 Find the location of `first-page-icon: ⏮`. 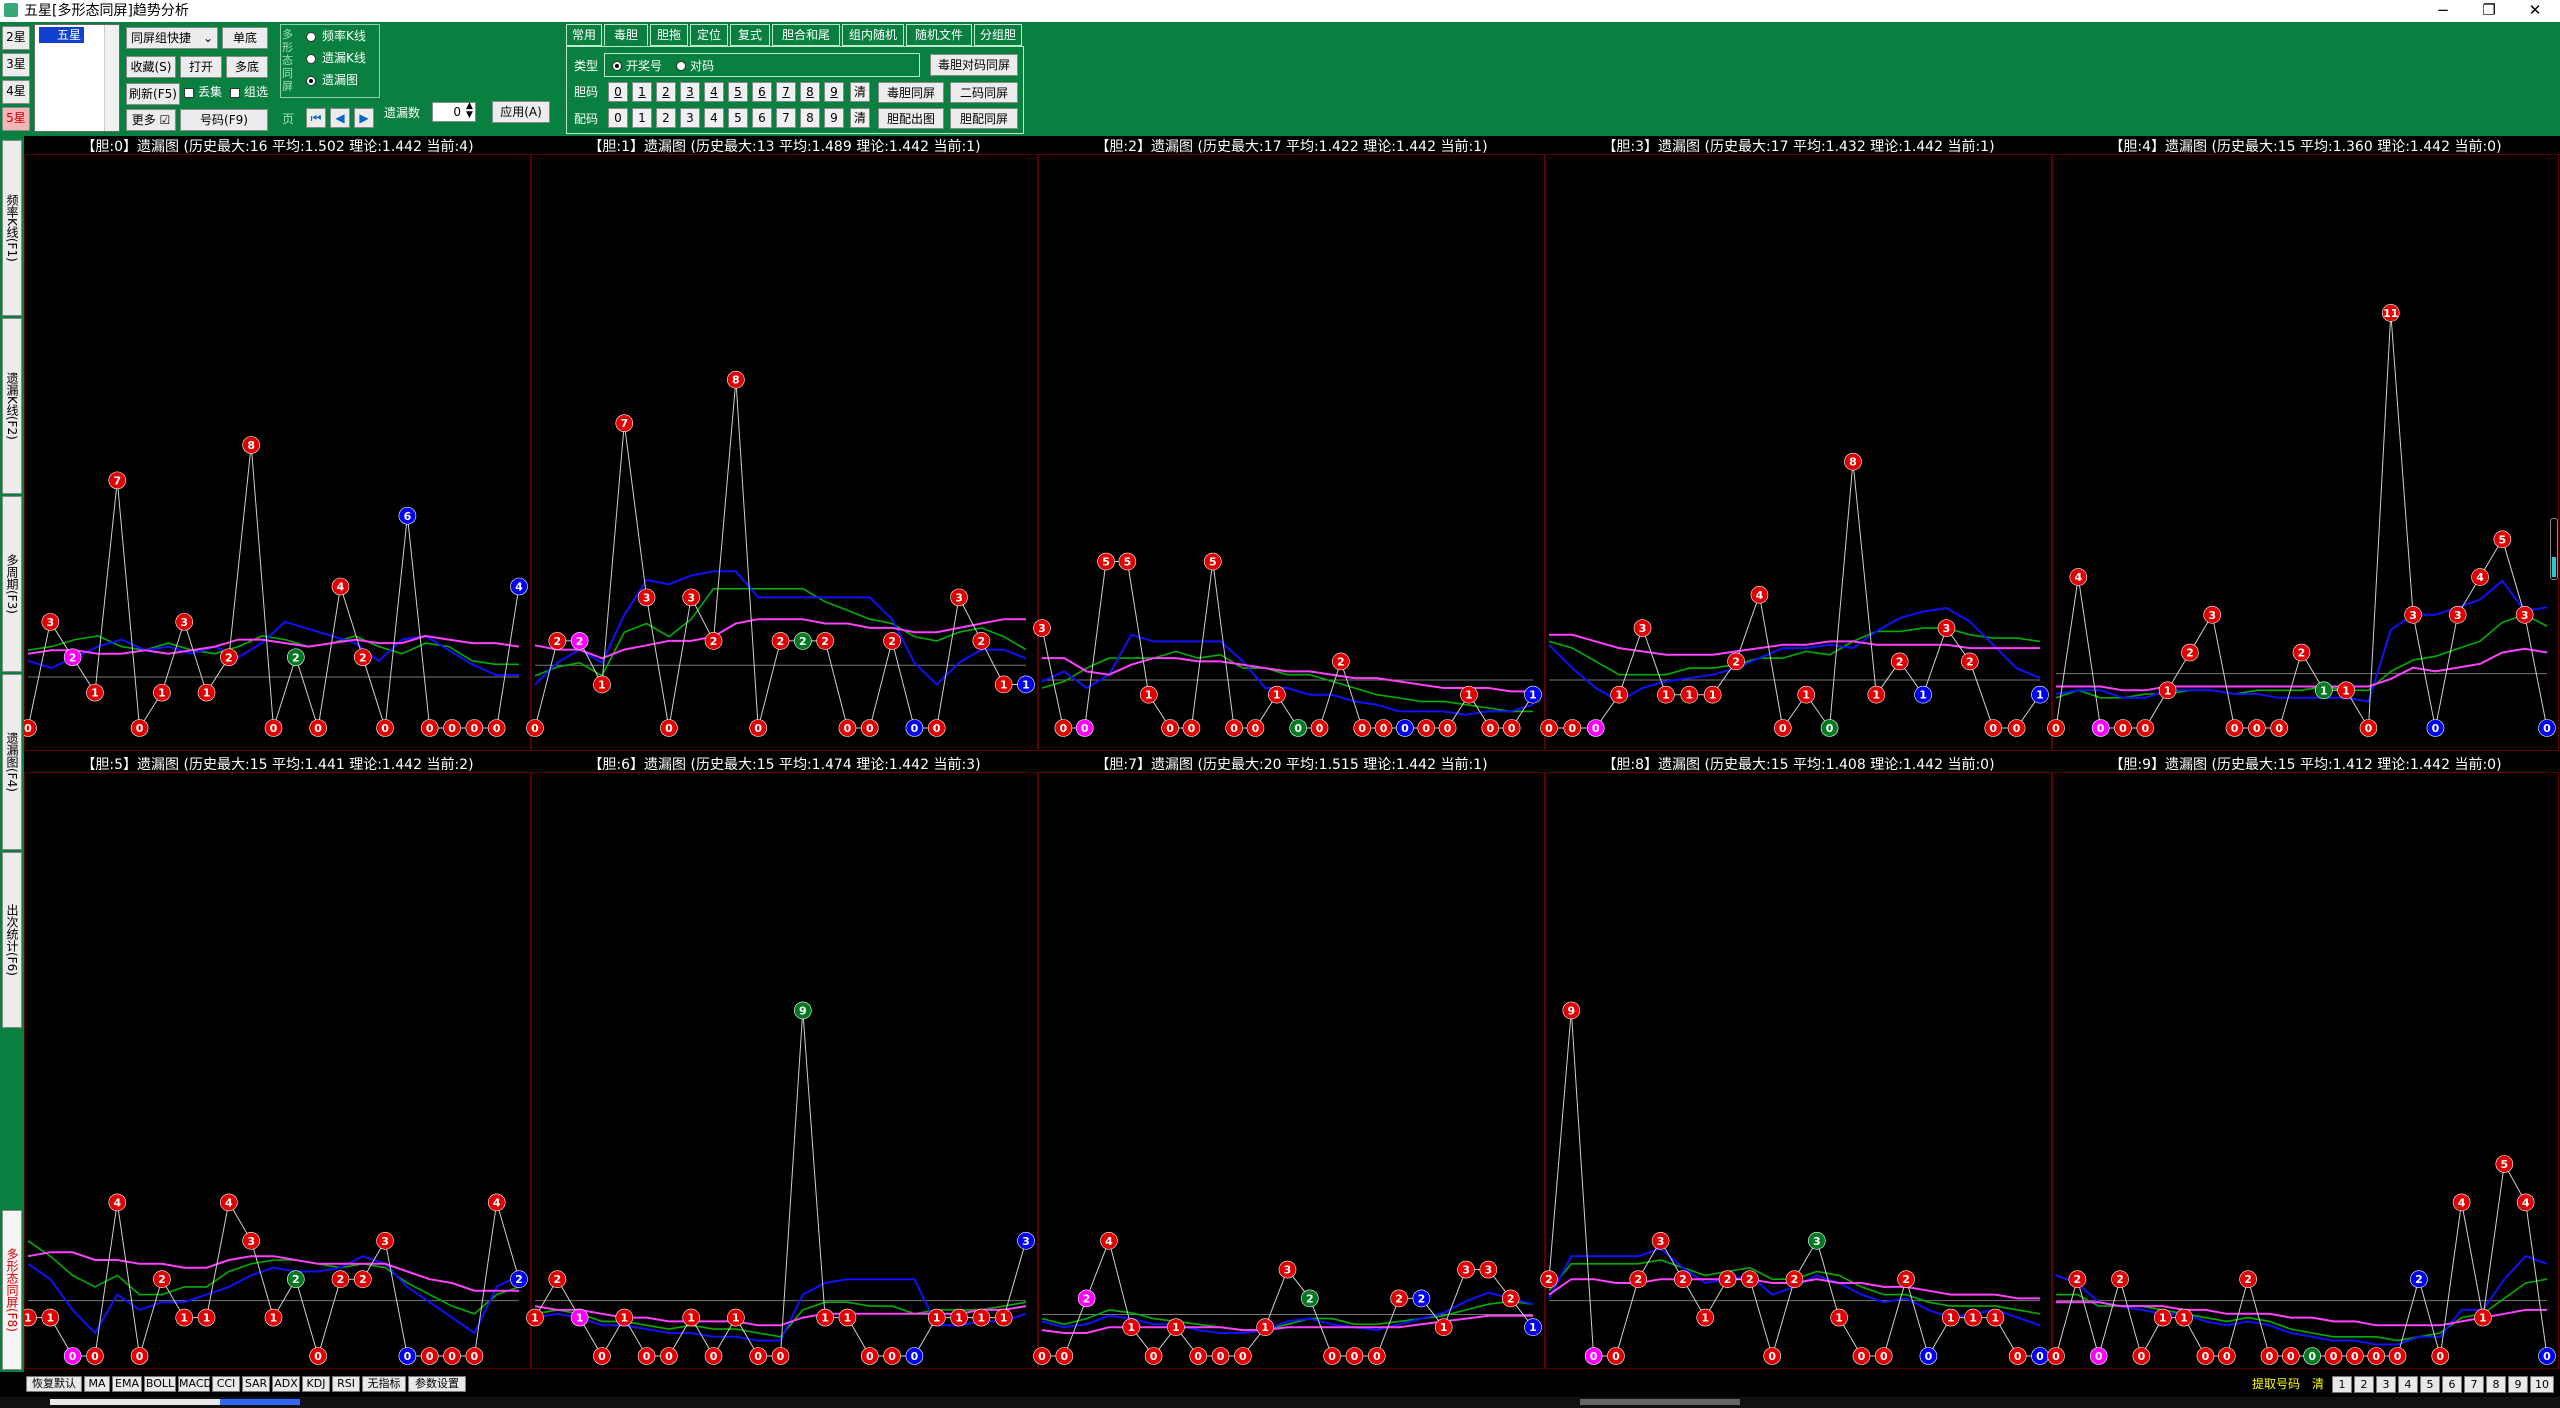

first-page-icon: ⏮ is located at coordinates (316, 118).